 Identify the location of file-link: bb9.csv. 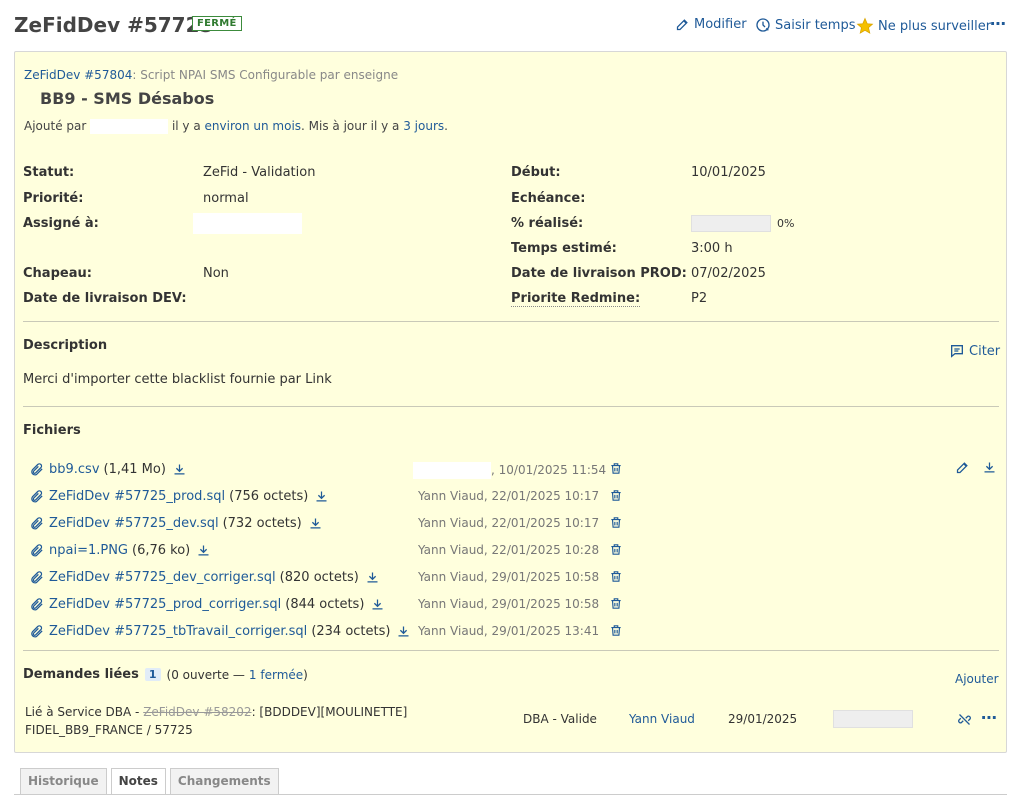
(74, 469).